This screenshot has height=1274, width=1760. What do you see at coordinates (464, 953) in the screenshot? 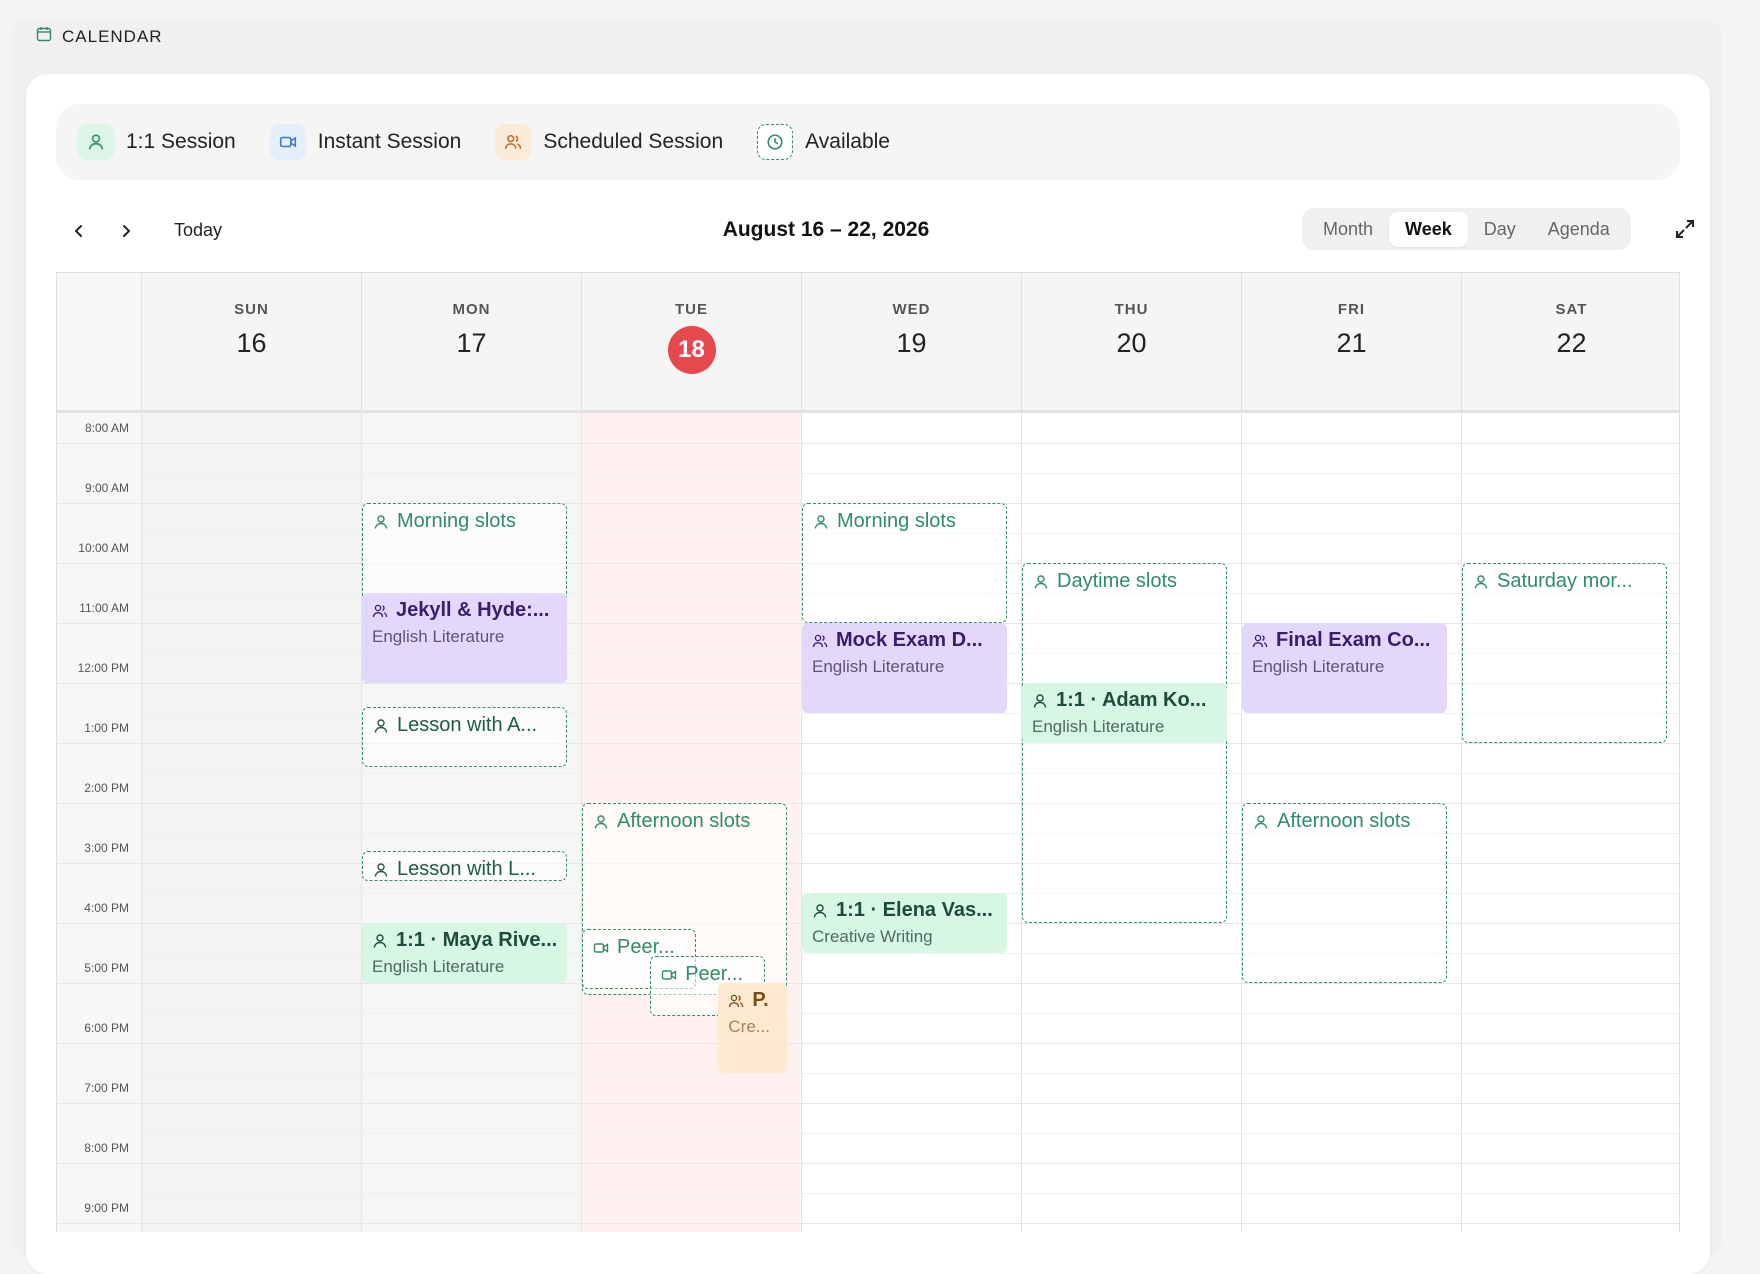
I see `one-on-one-session: 1:1 · Maya Rive... English Literature` at bounding box center [464, 953].